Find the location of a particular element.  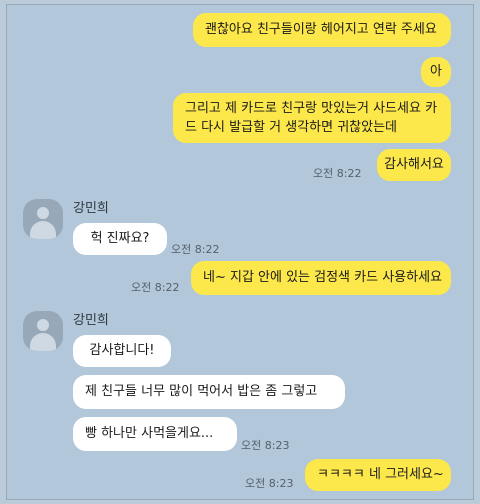

my-message-bubble: 네~ 지갑 안에 있는 검정색 카드 사용하세요 is located at coordinates (321, 278).